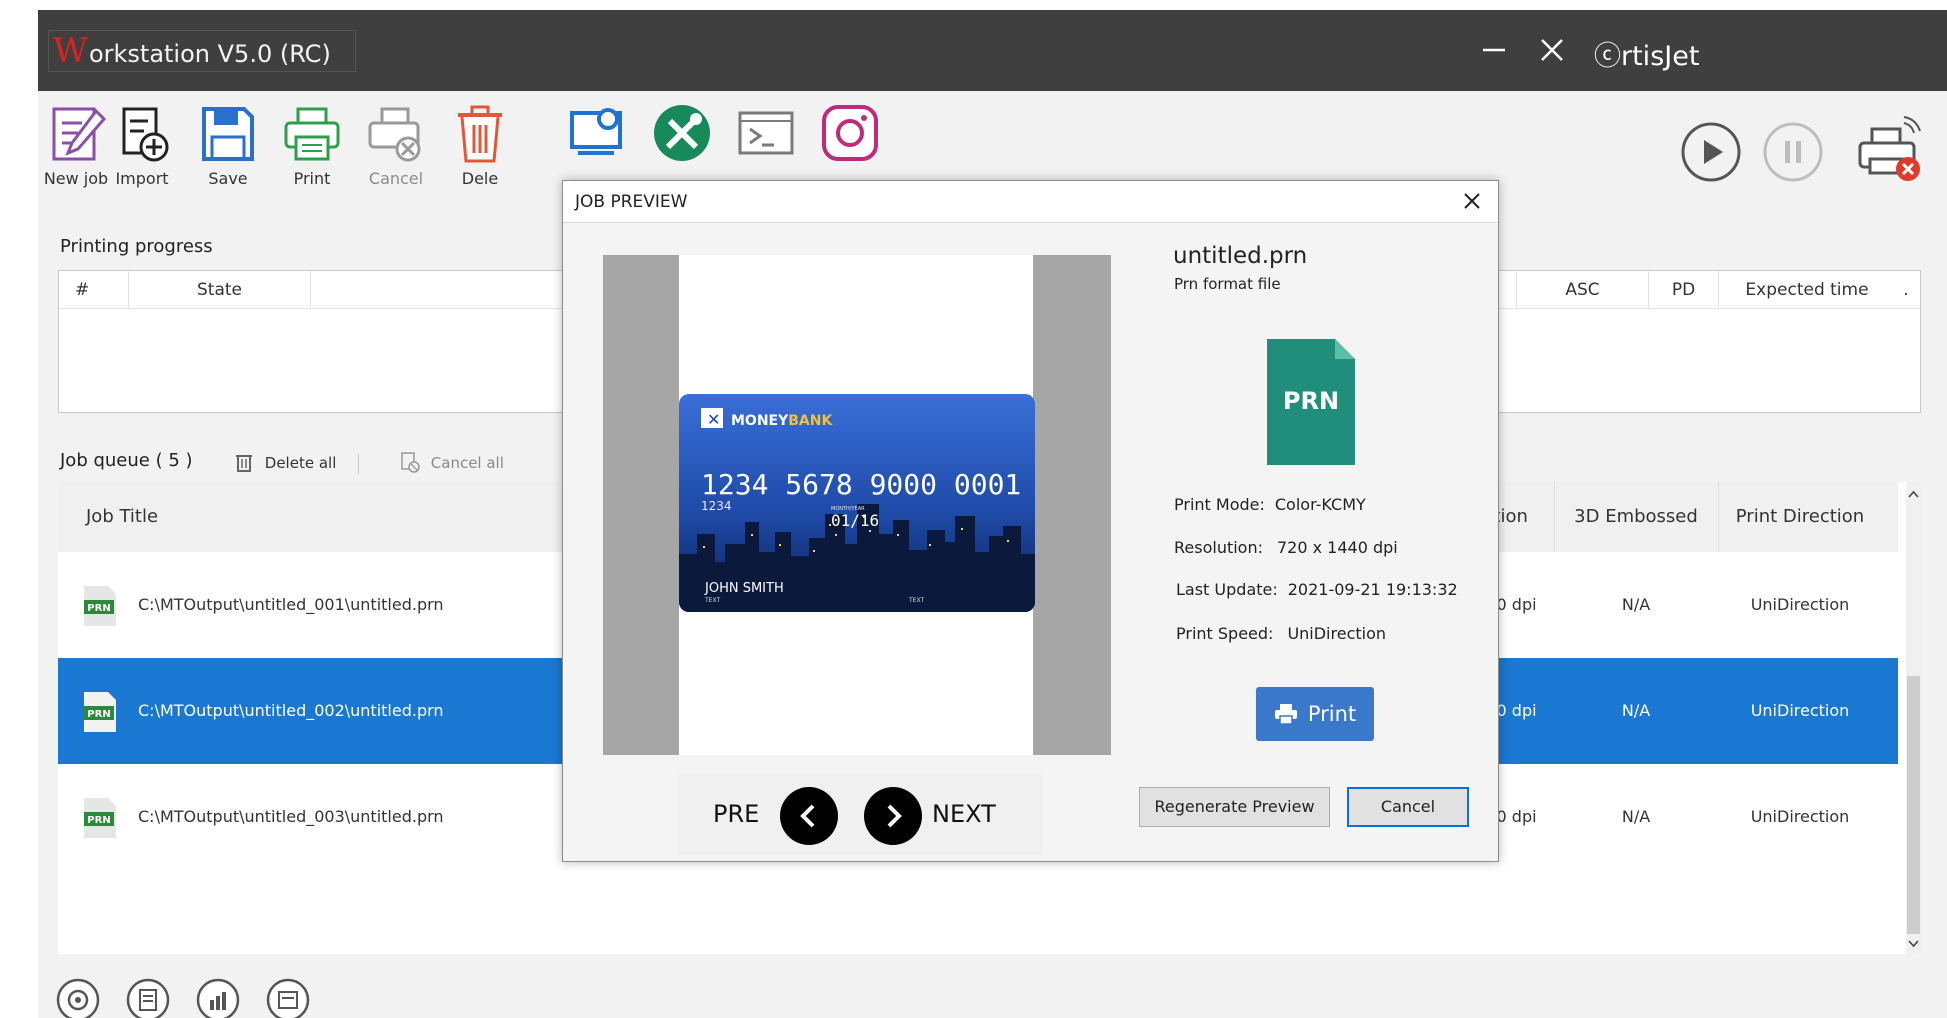 The width and height of the screenshot is (1947, 1018). What do you see at coordinates (78, 998) in the screenshot?
I see `settings-gear-icon` at bounding box center [78, 998].